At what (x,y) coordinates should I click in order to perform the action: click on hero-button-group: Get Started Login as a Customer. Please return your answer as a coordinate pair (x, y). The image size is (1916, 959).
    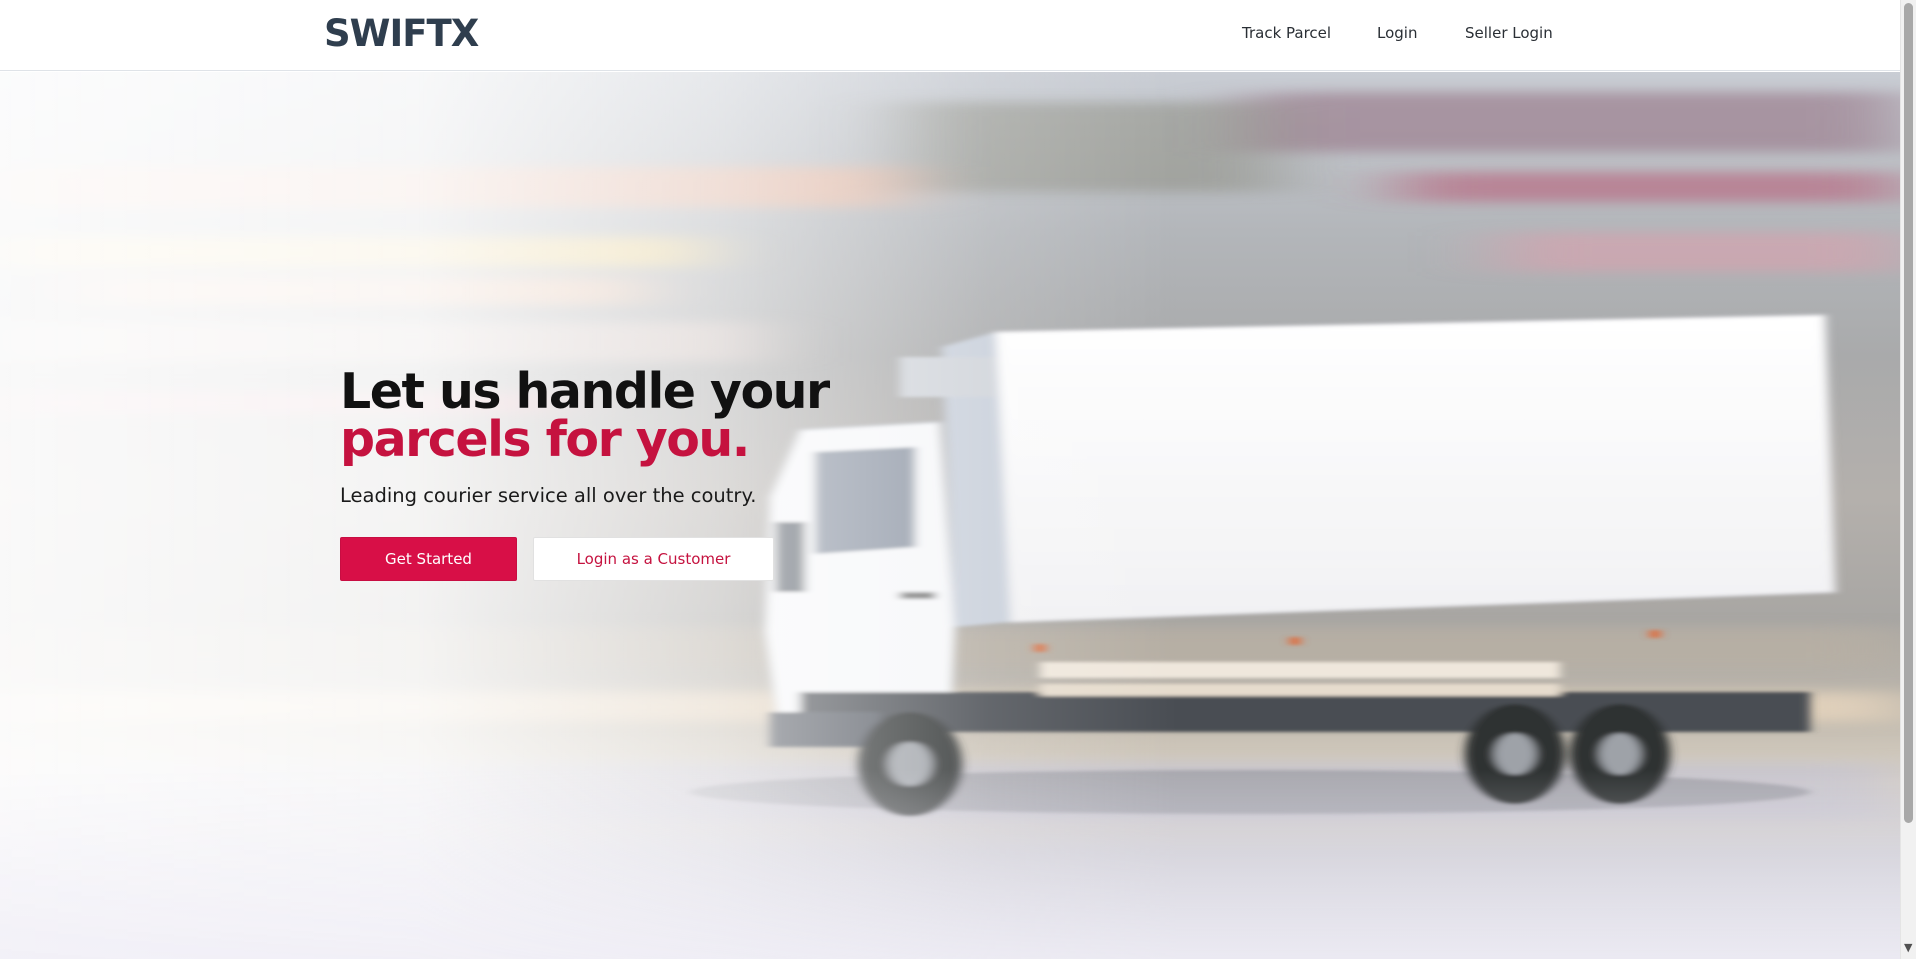
    Looking at the image, I should click on (584, 559).